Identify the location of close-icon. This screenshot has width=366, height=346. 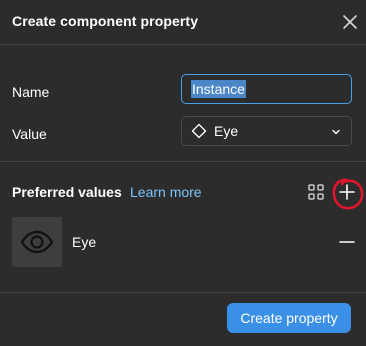
(350, 22).